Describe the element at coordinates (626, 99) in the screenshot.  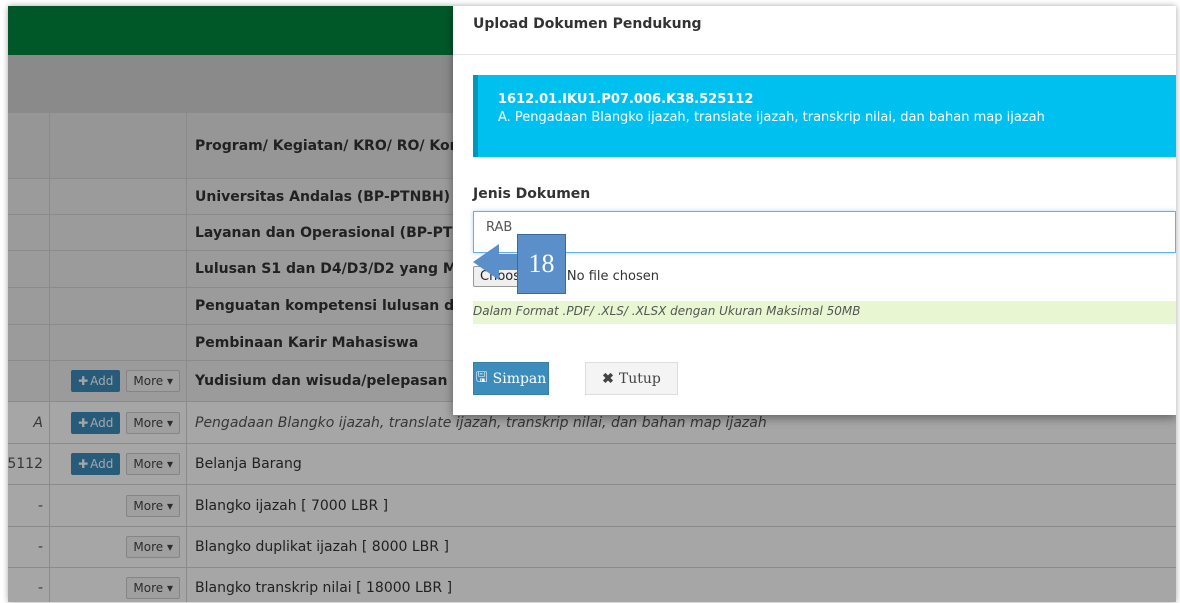
I see `component-code: 1612.01.IKU1.P07.006.K38.525112` at that location.